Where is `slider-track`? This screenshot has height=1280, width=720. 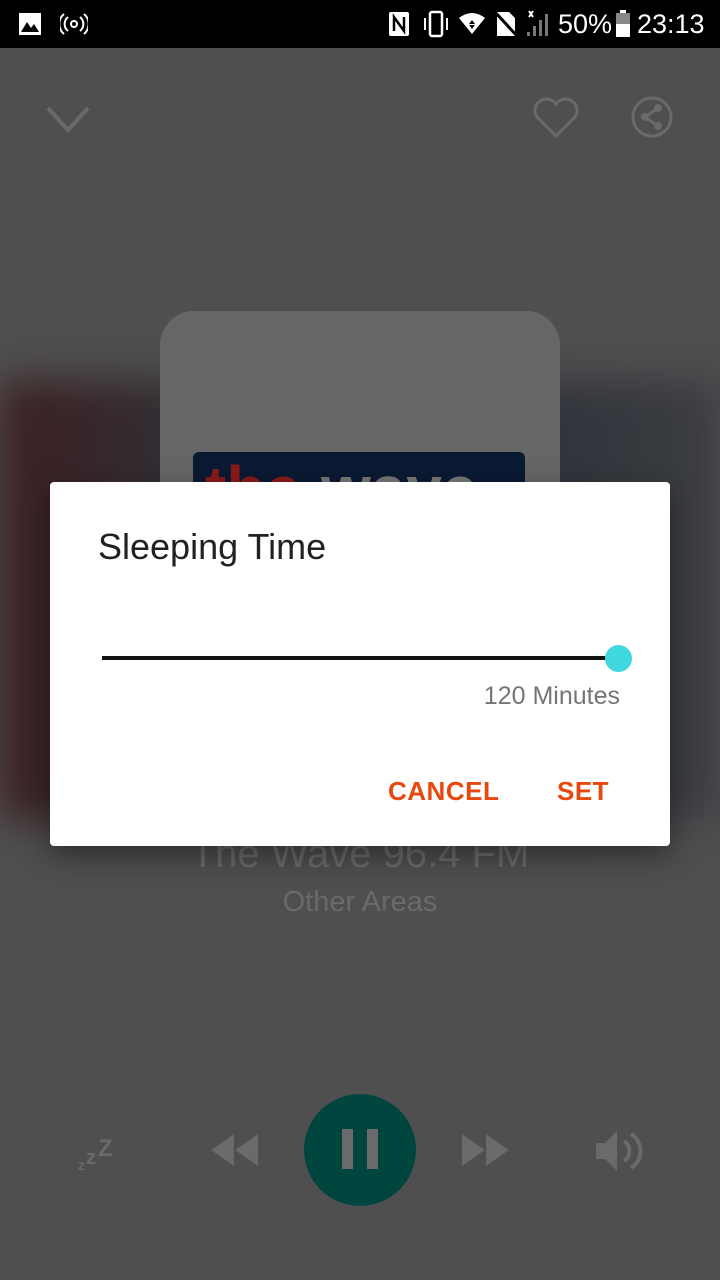 slider-track is located at coordinates (360, 658).